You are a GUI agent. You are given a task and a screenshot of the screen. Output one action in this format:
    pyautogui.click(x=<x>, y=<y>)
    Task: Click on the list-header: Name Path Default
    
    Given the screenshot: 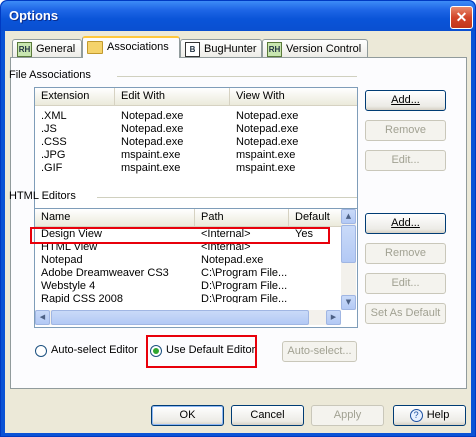 What is the action you would take?
    pyautogui.click(x=188, y=218)
    